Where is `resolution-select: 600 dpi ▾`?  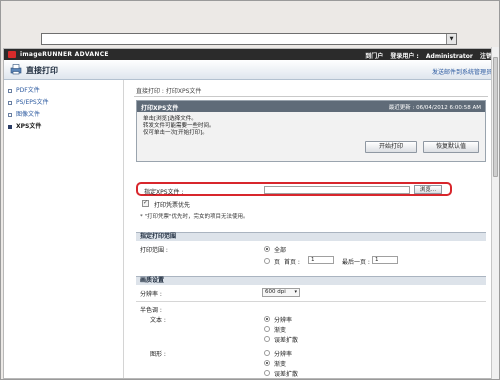
resolution-select: 600 dpi ▾ is located at coordinates (281, 292).